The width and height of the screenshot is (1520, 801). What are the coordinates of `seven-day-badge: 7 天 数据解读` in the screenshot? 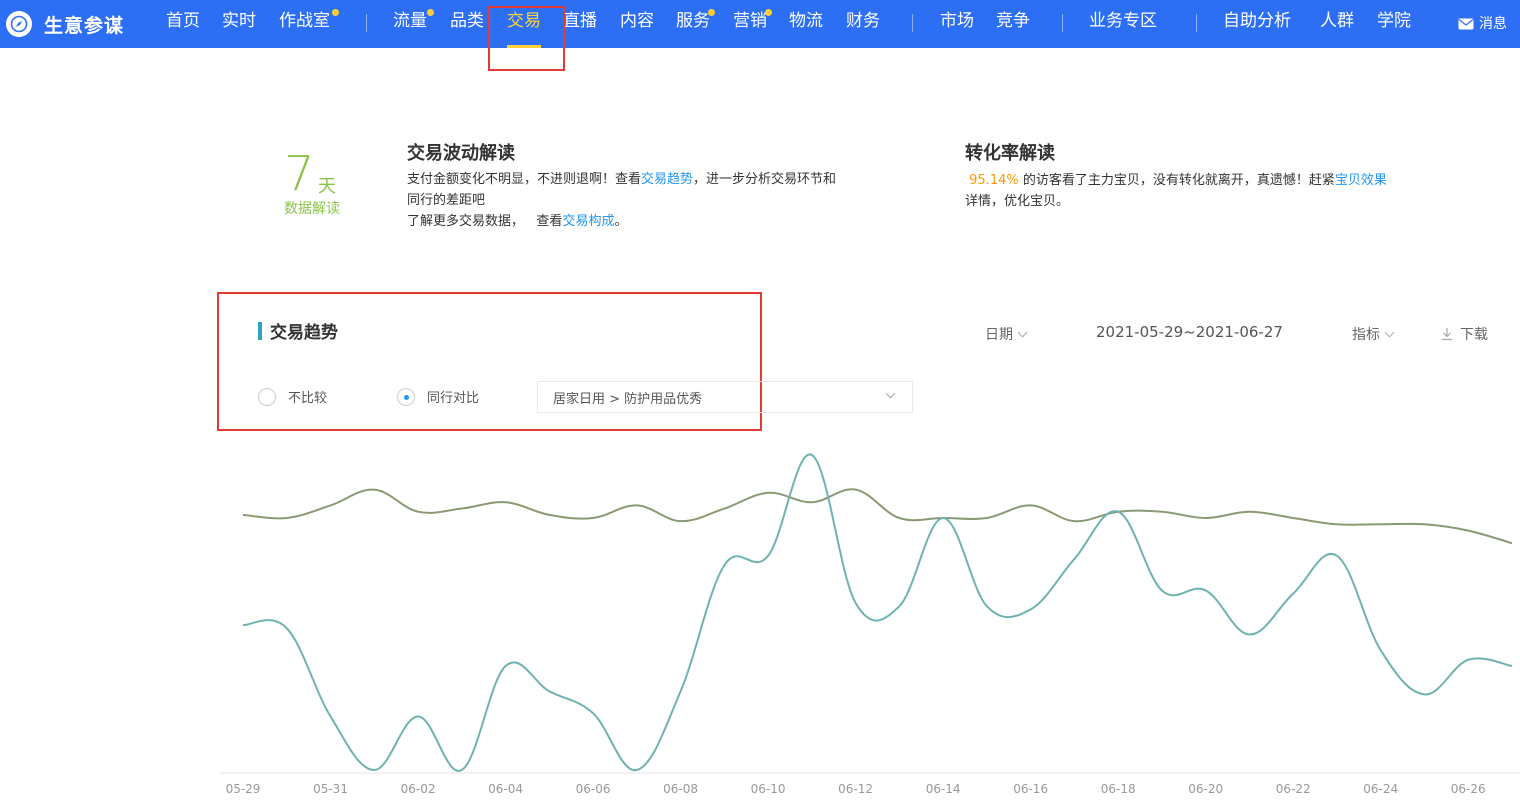 It's located at (324, 184).